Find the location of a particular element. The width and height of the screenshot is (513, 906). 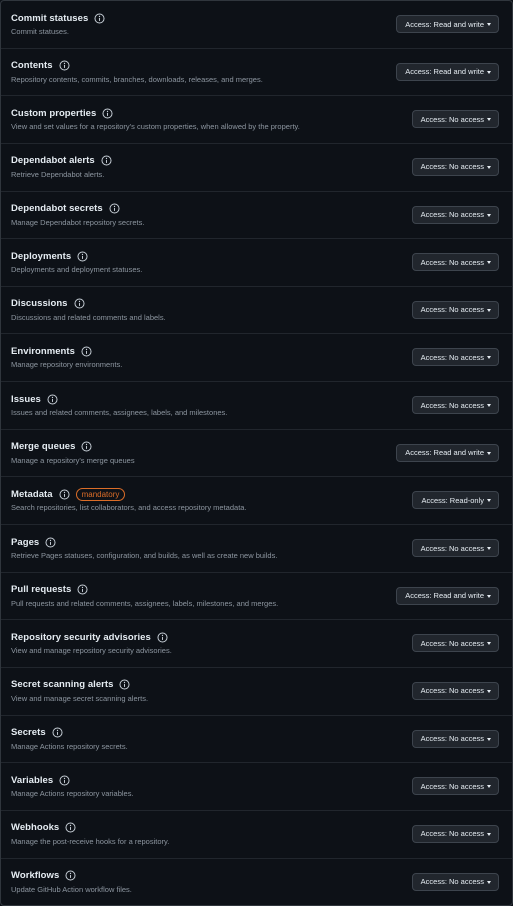

access-dropdown-button: Access: Read-only is located at coordinates (455, 500).